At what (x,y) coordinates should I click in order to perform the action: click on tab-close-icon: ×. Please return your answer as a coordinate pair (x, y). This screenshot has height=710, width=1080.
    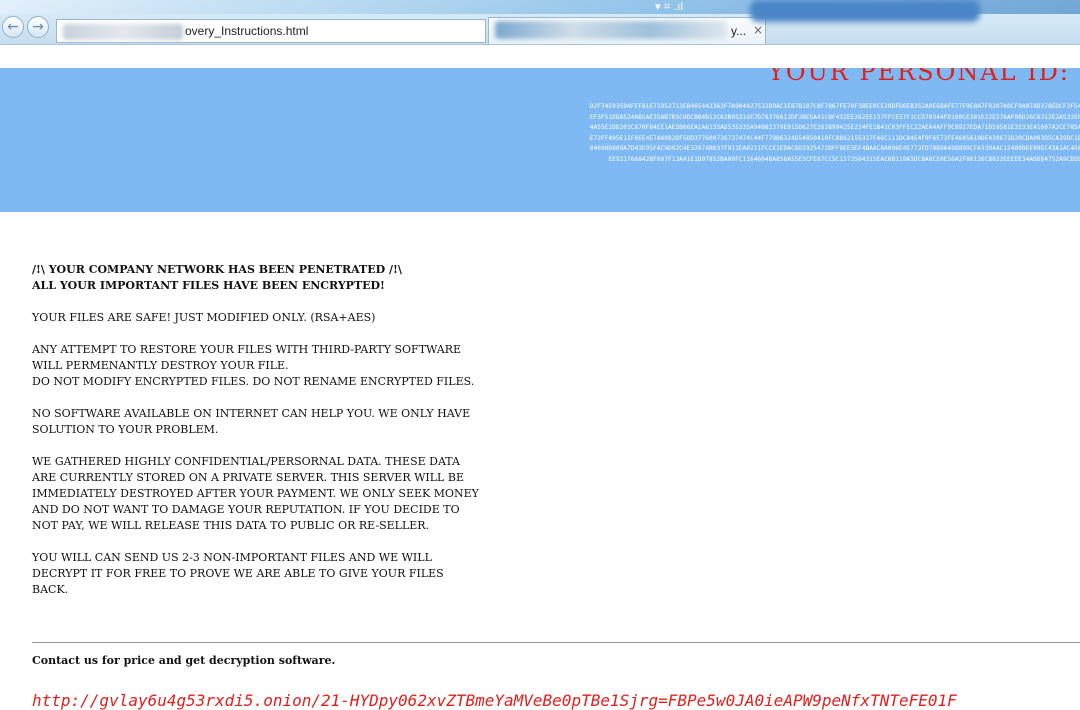
    Looking at the image, I should click on (758, 30).